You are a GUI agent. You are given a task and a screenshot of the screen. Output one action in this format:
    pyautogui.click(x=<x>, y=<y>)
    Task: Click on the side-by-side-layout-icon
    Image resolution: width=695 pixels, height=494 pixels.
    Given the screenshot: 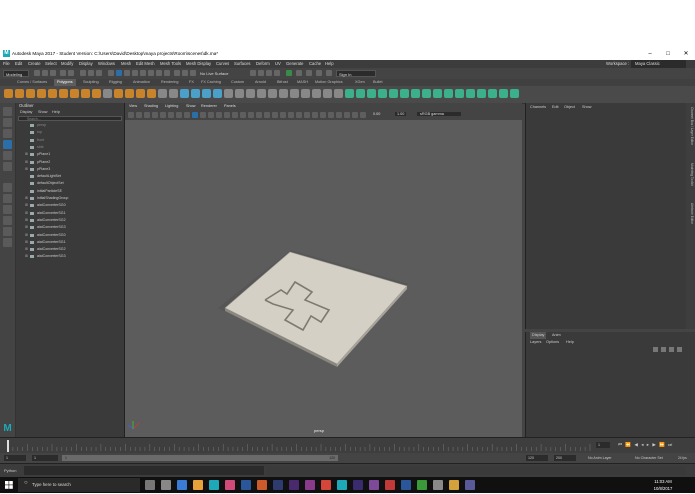 What is the action you would take?
    pyautogui.click(x=7, y=209)
    